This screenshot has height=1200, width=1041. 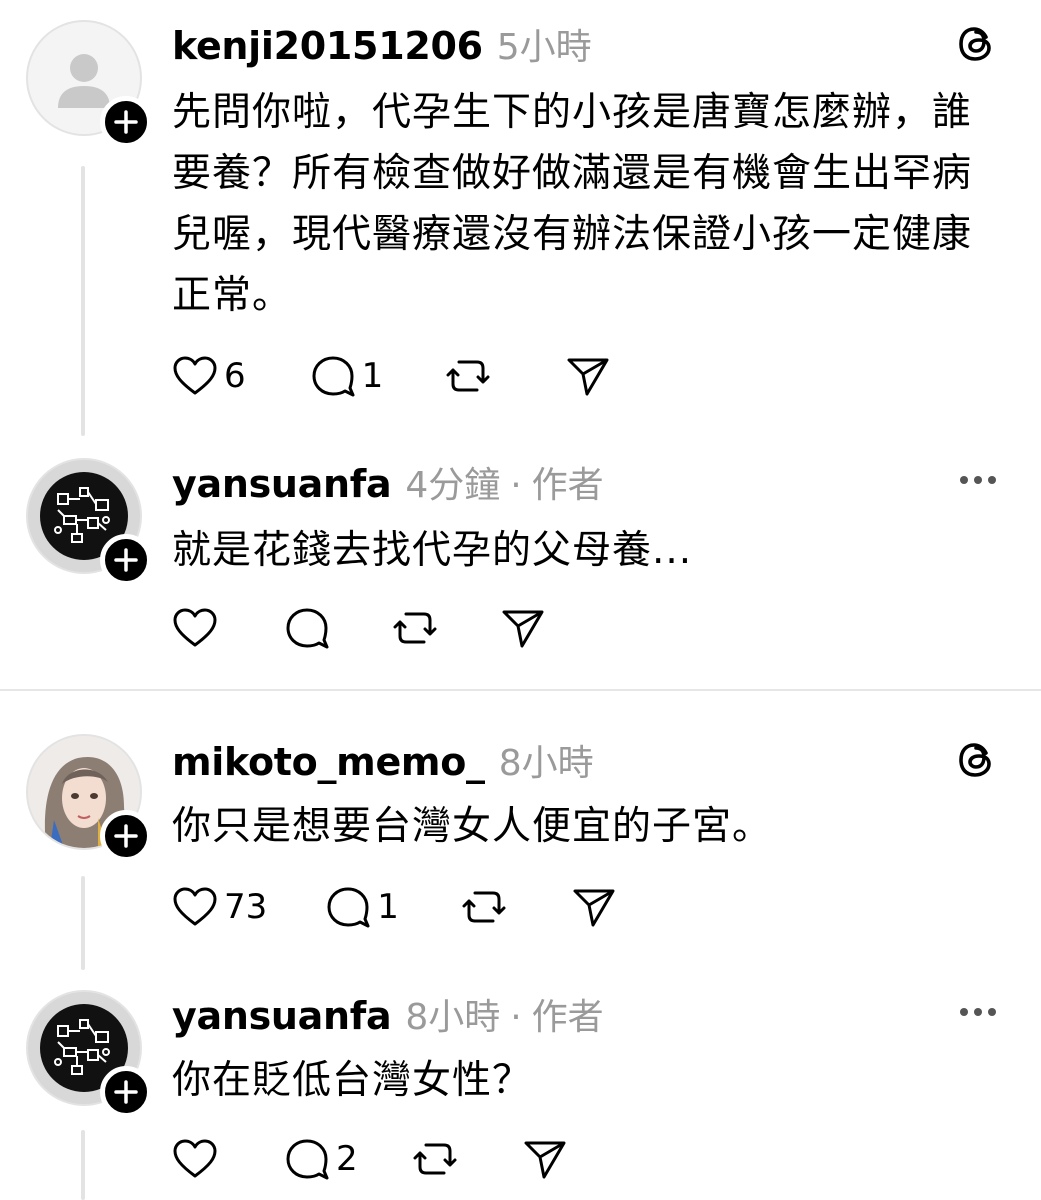 I want to click on reply-count: 2, so click(x=347, y=1159).